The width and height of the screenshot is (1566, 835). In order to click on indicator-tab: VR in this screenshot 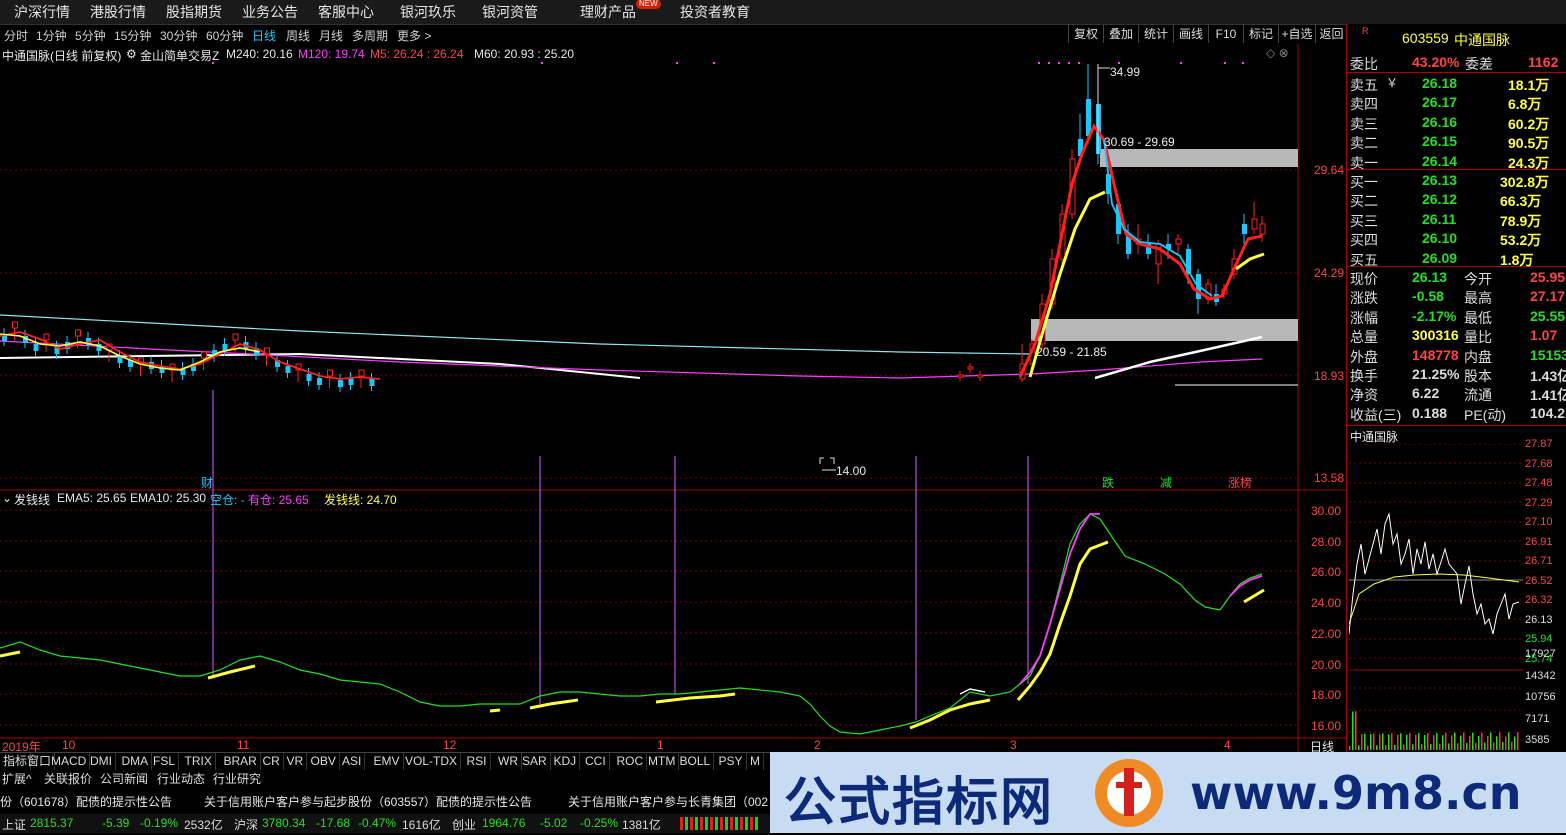, I will do `click(296, 761)`.